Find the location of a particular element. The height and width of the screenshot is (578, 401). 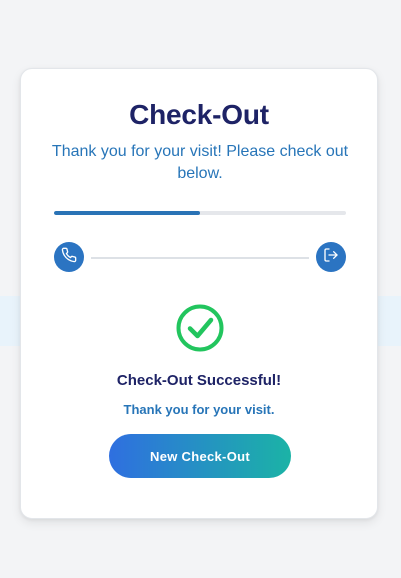

check-circle-icon is located at coordinates (200, 328).